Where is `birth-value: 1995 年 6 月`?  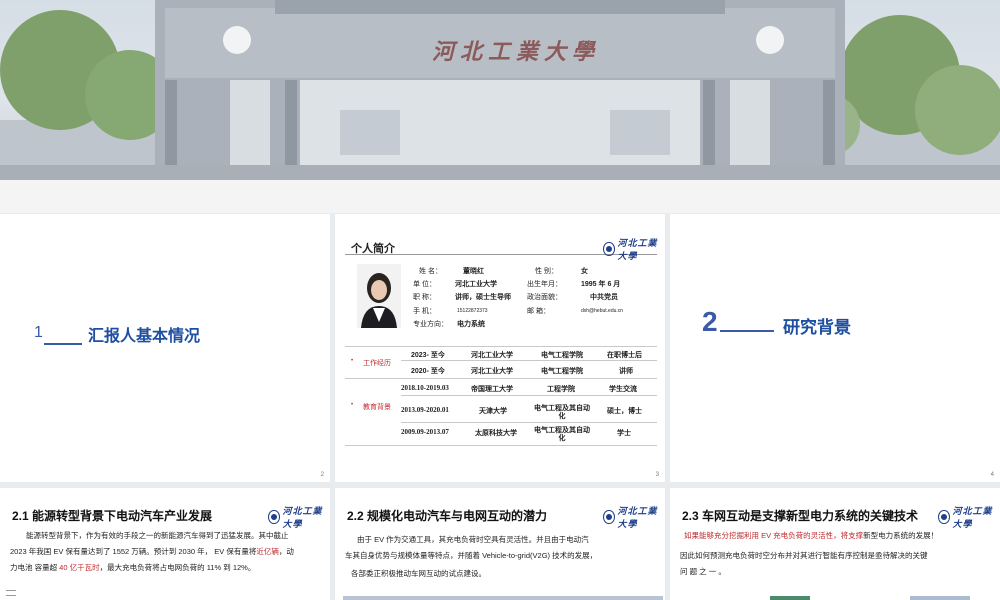 birth-value: 1995 年 6 月 is located at coordinates (601, 284).